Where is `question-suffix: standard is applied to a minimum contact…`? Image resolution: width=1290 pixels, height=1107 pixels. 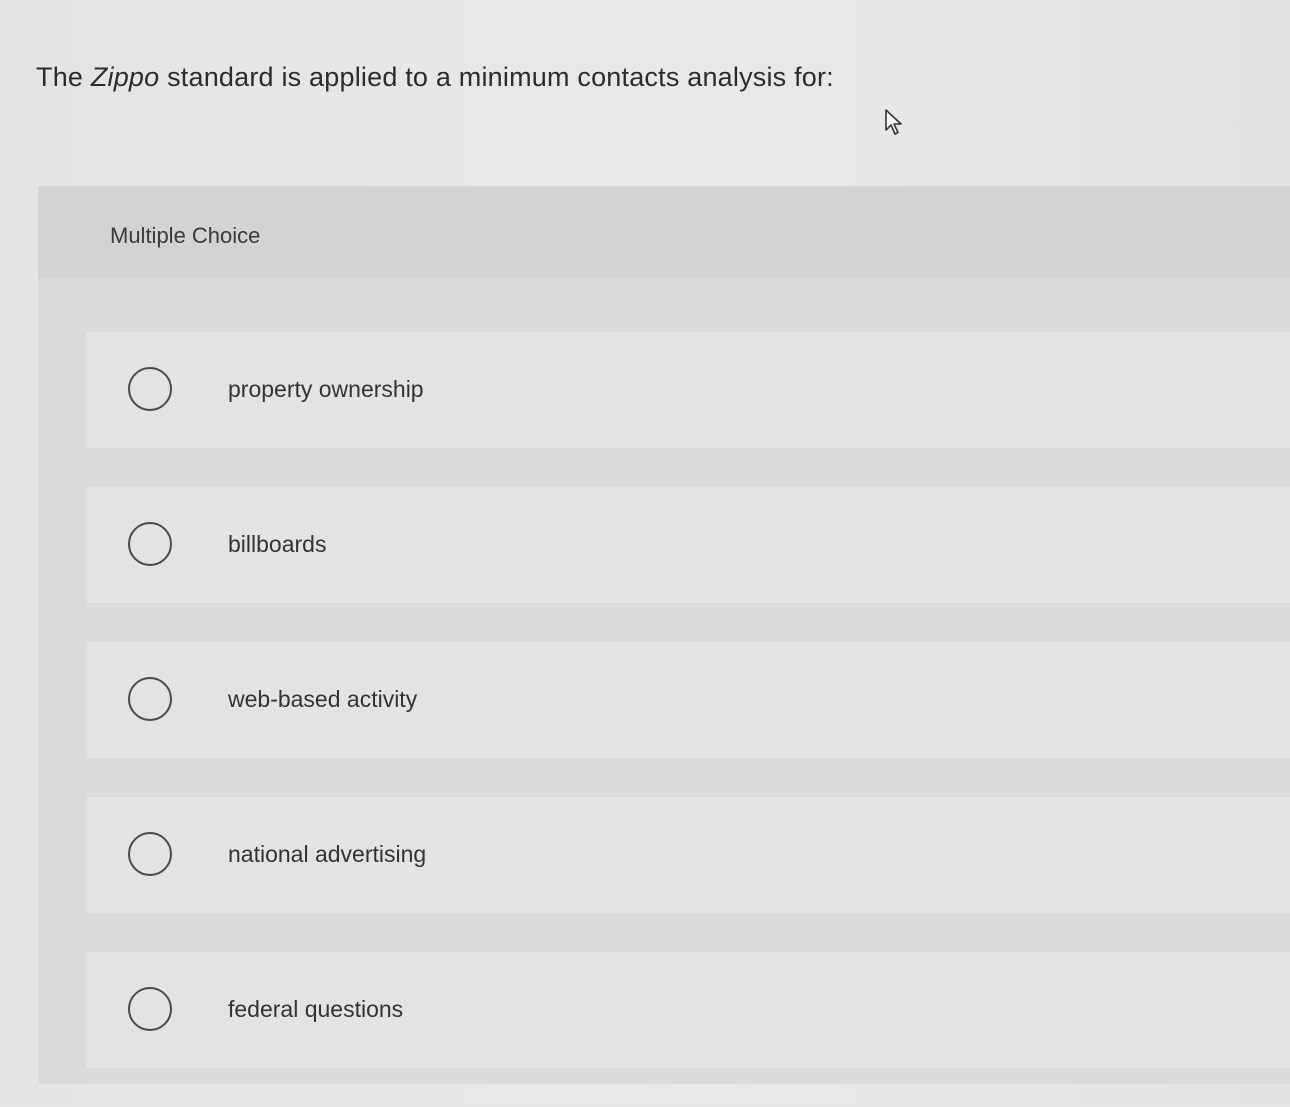 question-suffix: standard is applied to a minimum contact… is located at coordinates (496, 77).